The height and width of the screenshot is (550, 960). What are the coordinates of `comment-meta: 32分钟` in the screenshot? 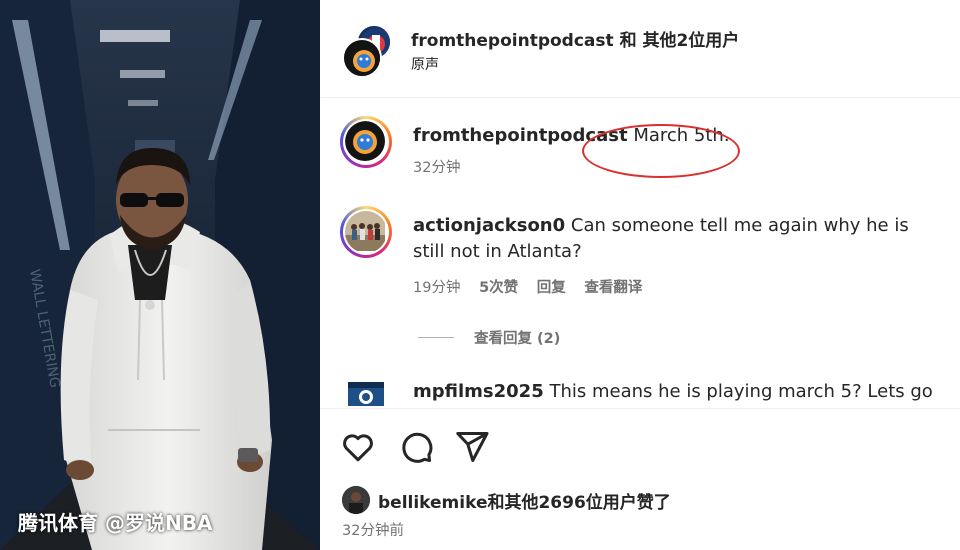 It's located at (443, 166).